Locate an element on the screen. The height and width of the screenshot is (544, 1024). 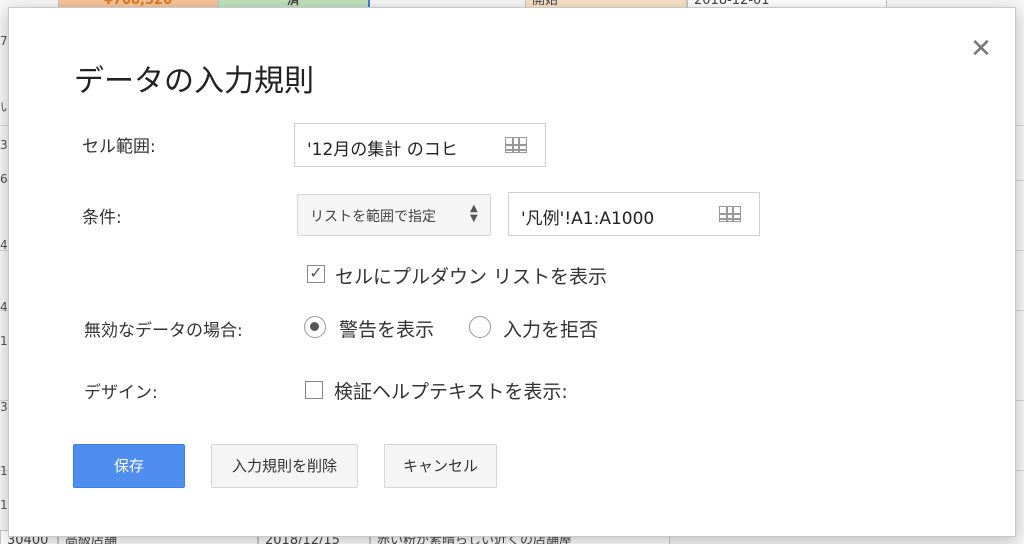
criteria-range-input: '凡例'!A1:A1000 is located at coordinates (634, 214).